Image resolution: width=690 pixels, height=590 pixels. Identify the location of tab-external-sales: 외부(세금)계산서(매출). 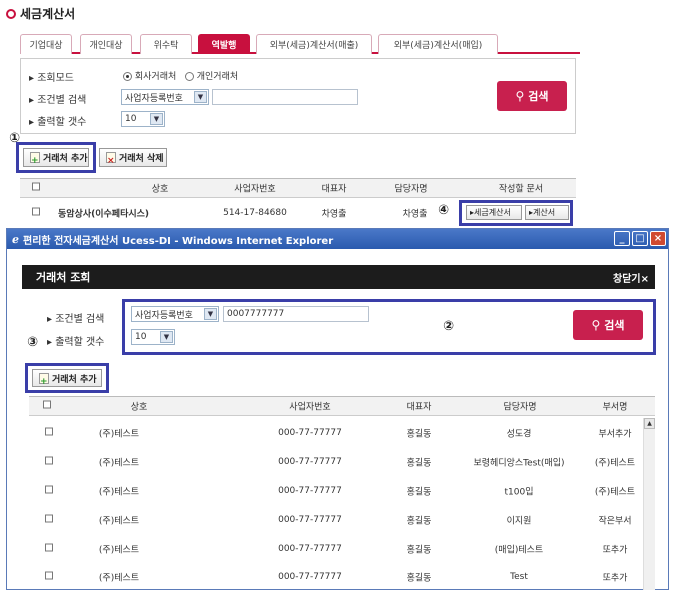
(314, 44).